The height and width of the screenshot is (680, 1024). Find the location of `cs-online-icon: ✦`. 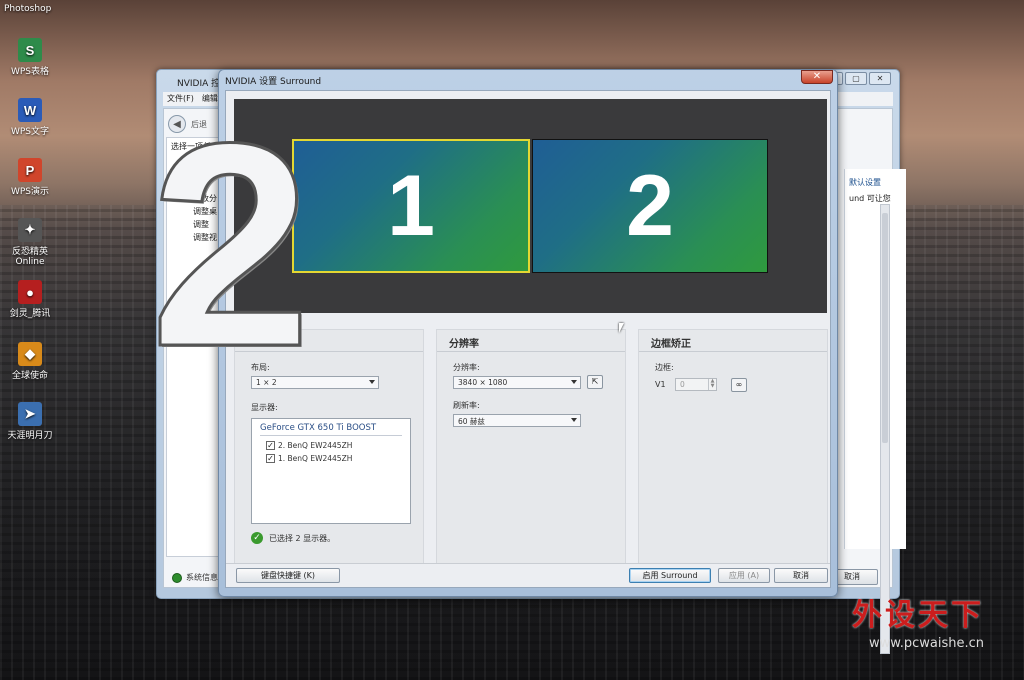

cs-online-icon: ✦ is located at coordinates (30, 230).